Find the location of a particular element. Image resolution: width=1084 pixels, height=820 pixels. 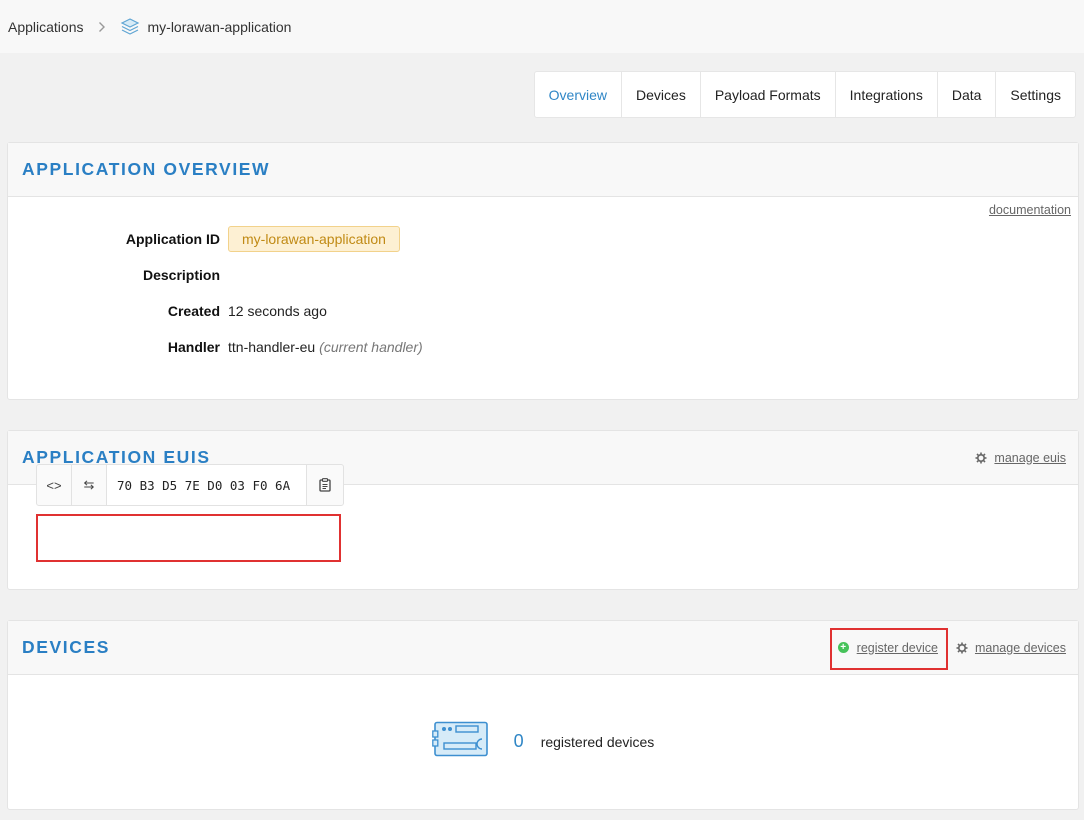

documentation-link: documentation is located at coordinates (1030, 210).